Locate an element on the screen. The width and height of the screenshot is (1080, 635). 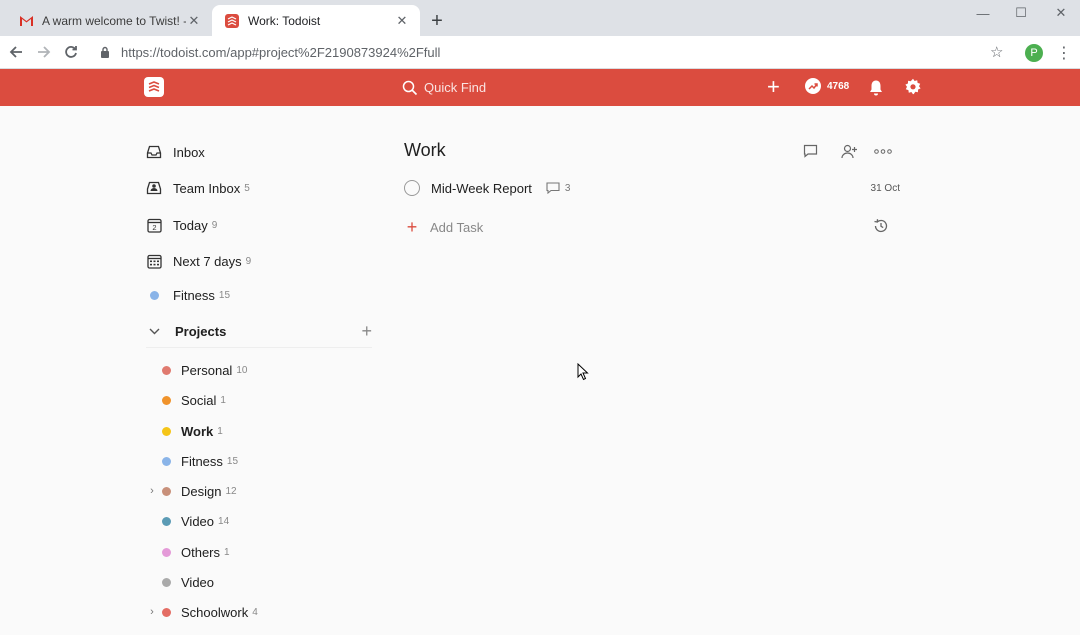
sidebar-item-count: 15 is located at coordinates (224, 295).